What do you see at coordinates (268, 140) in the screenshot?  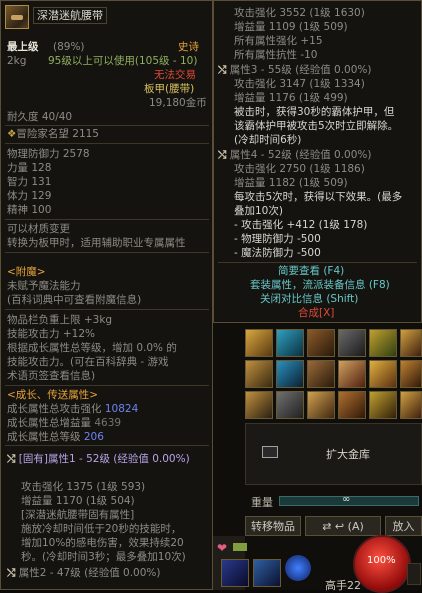 I see `attr-line: (冷却时间6秒)` at bounding box center [268, 140].